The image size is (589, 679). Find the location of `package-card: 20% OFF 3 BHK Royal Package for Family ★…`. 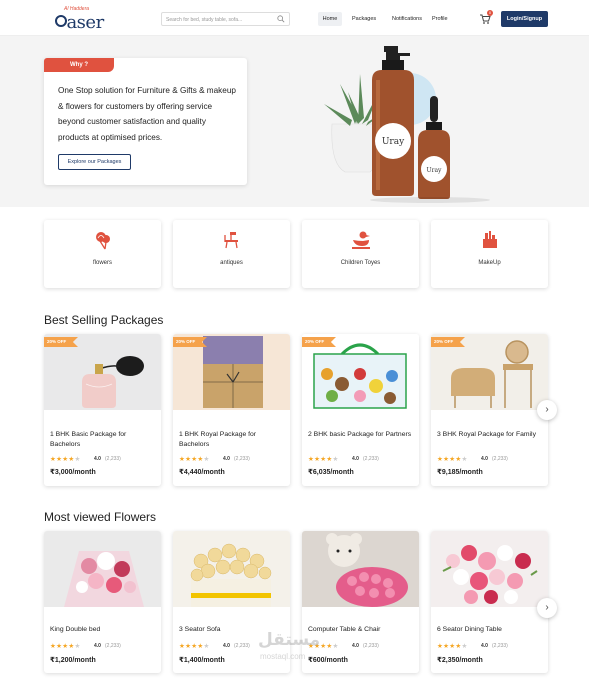

package-card: 20% OFF 3 BHK Royal Package for Family ★… is located at coordinates (489, 410).